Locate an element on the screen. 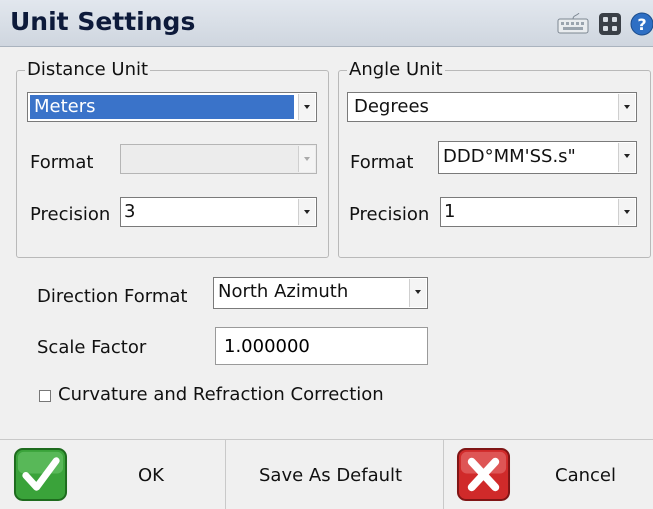 This screenshot has width=653, height=509. direction-format-select: North Azimuth is located at coordinates (320, 293).